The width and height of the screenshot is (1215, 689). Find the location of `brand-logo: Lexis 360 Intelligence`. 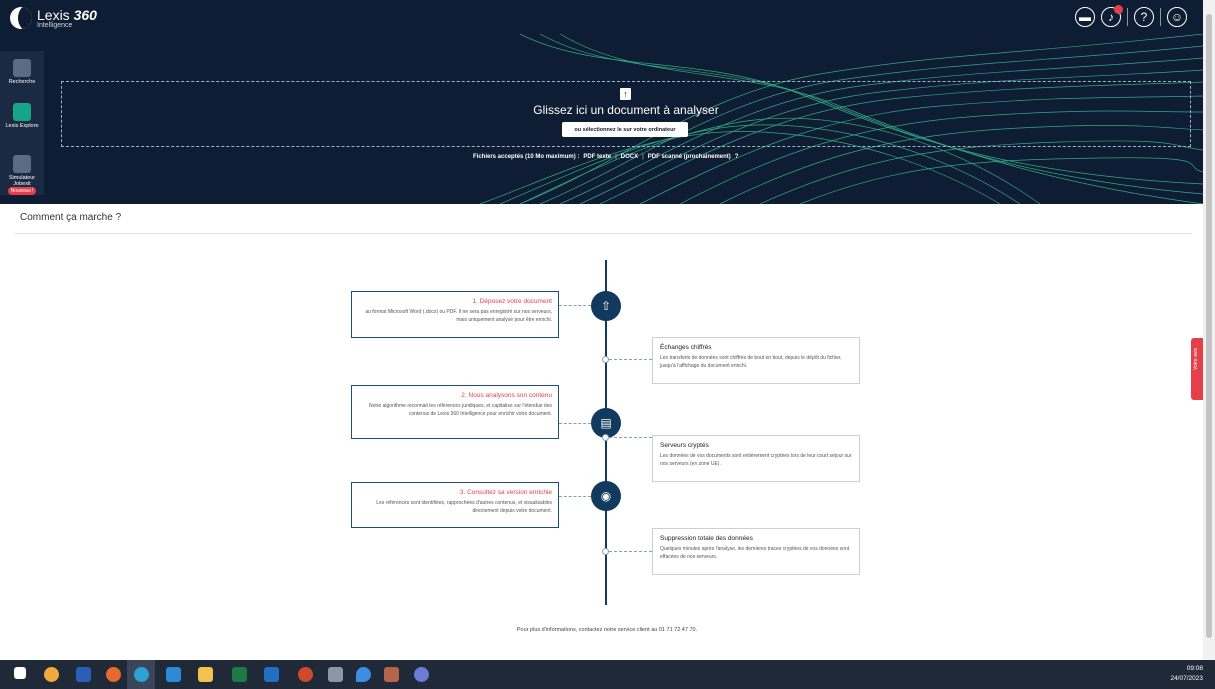

brand-logo: Lexis 360 Intelligence is located at coordinates (53, 18).